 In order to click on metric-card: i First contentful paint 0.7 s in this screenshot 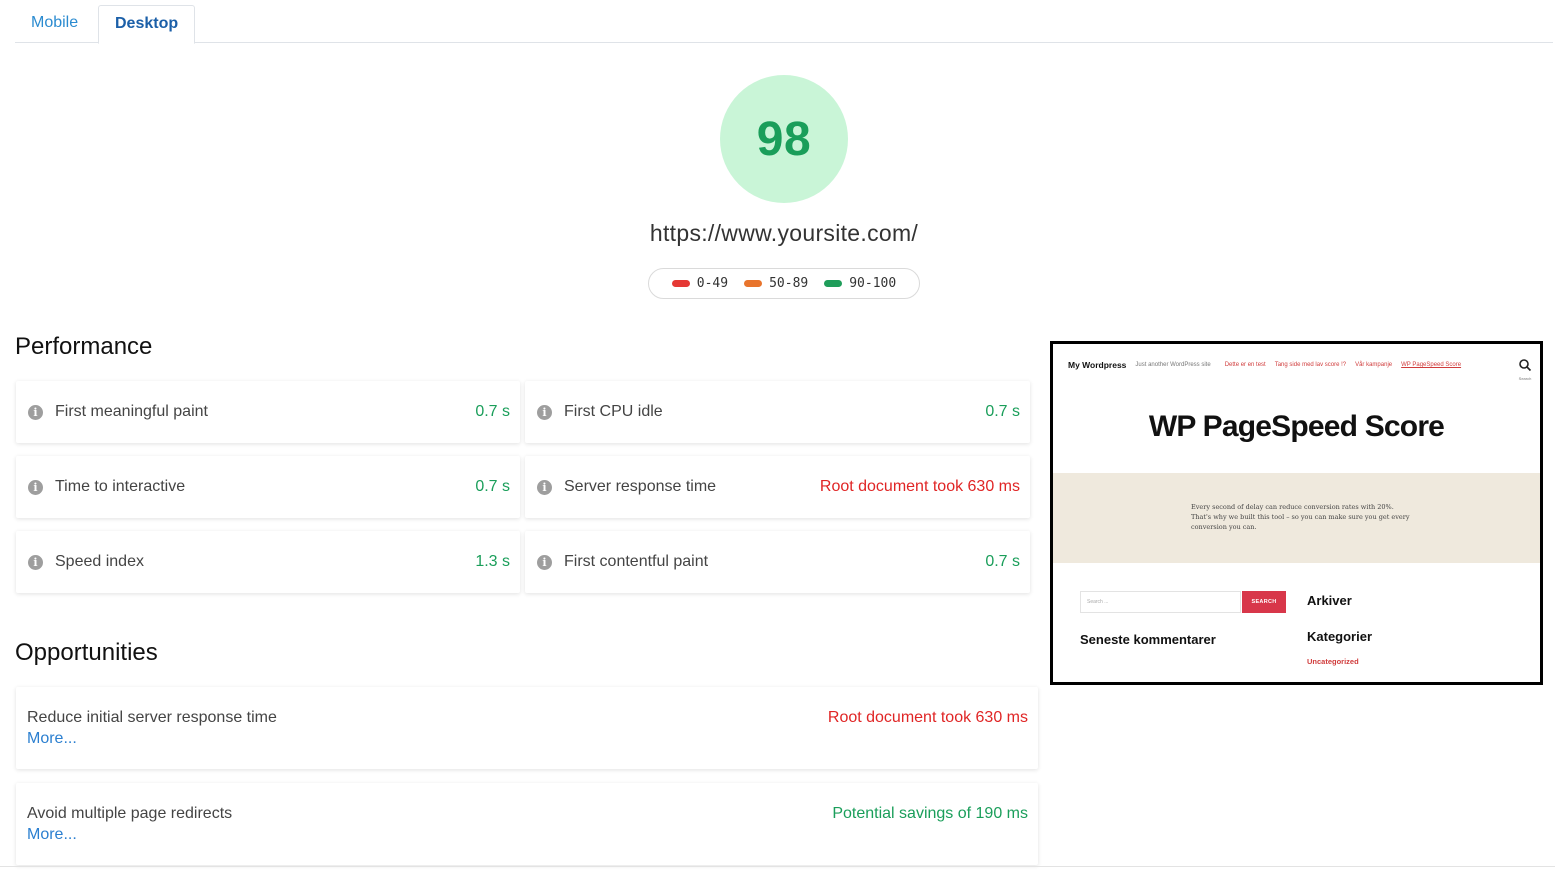, I will do `click(777, 562)`.